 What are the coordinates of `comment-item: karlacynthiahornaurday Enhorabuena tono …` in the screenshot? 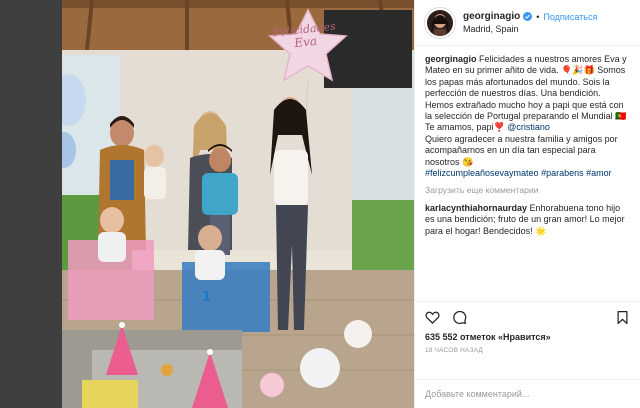 It's located at (527, 220).